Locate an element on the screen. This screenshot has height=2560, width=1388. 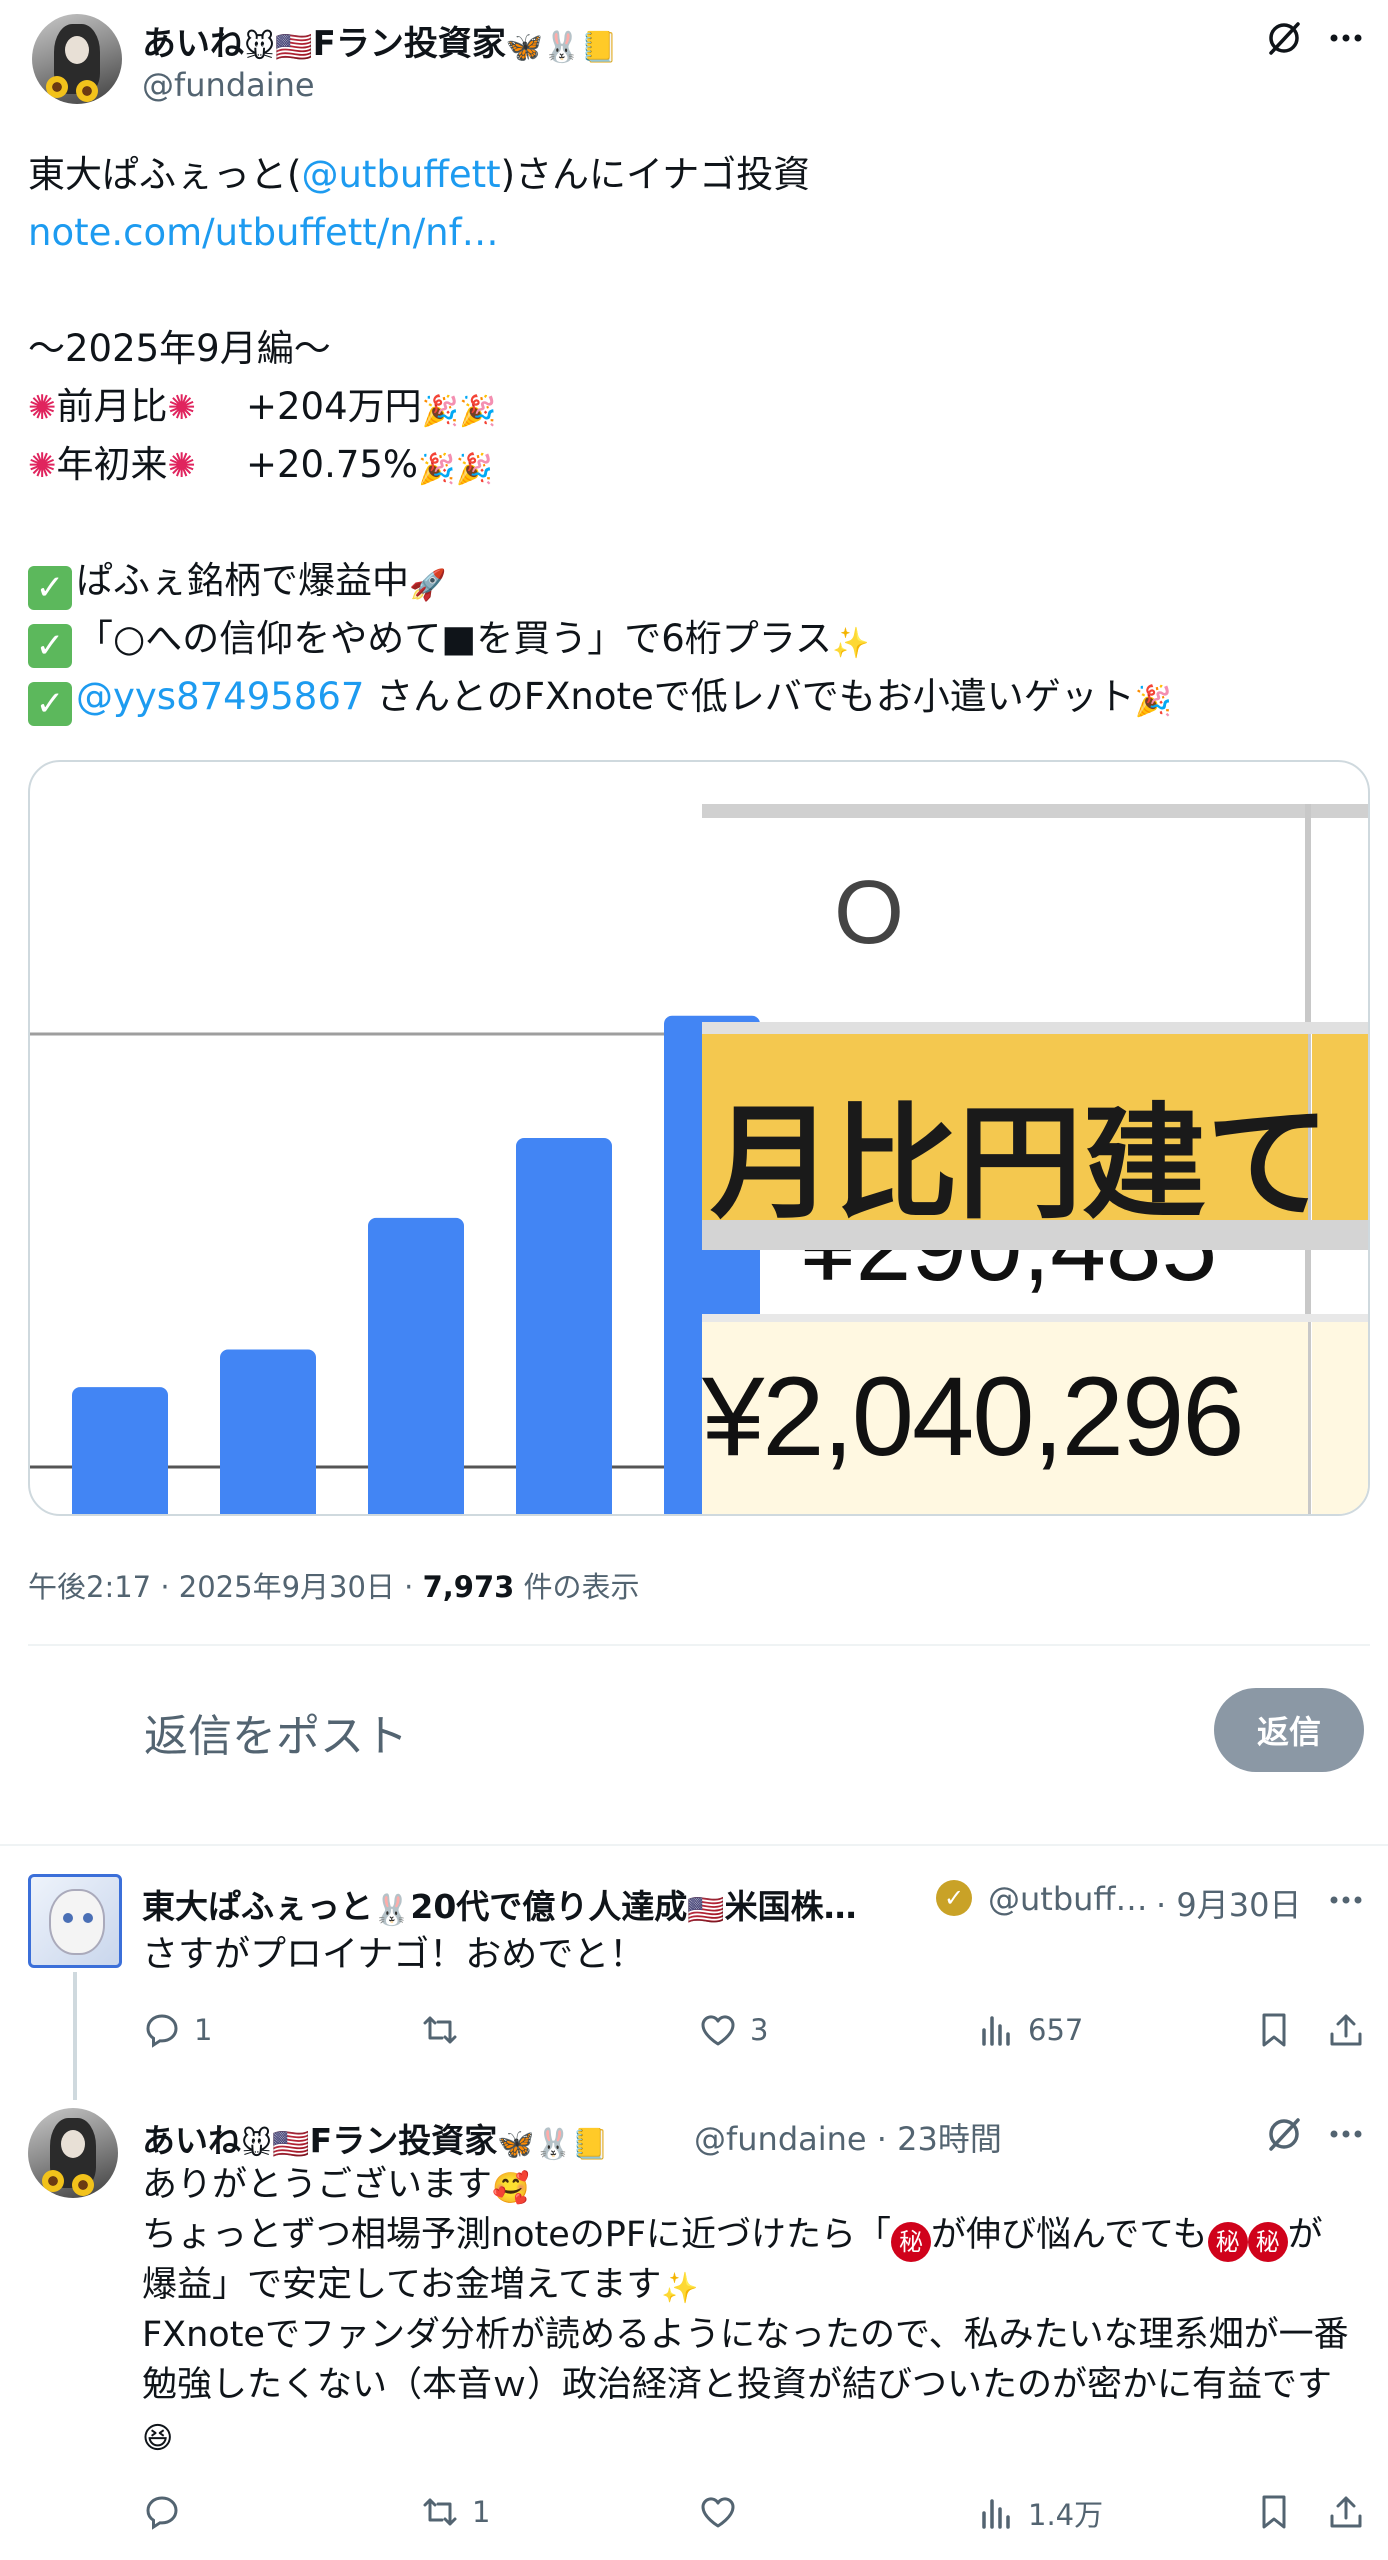
reply2-grok-icon is located at coordinates (1284, 2136).